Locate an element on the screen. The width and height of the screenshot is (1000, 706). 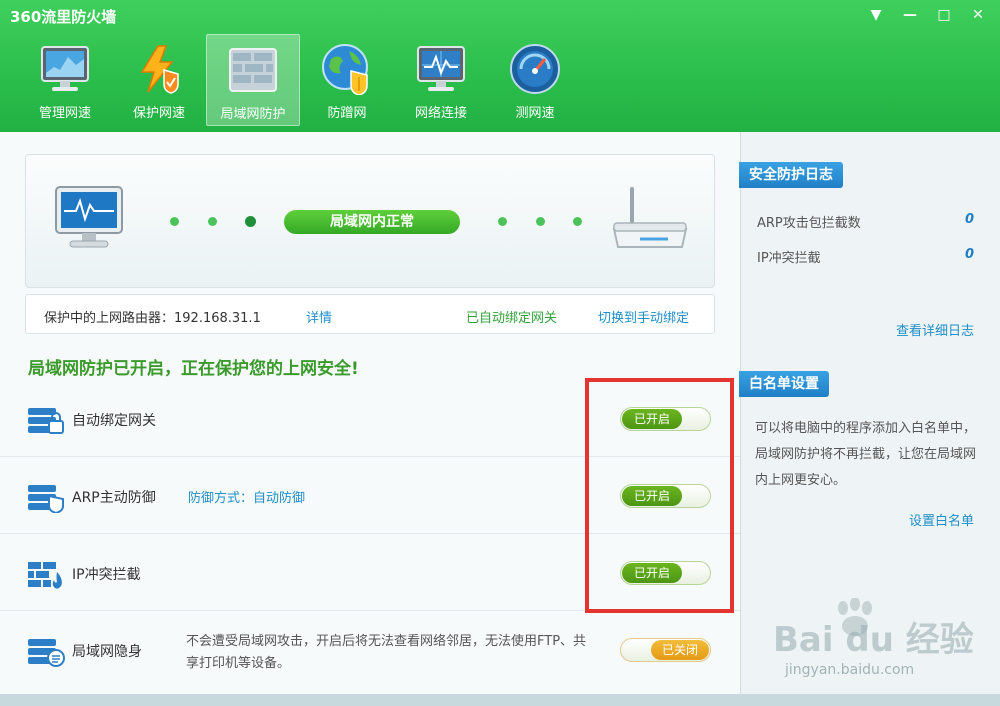
computer-icon is located at coordinates (89, 217).